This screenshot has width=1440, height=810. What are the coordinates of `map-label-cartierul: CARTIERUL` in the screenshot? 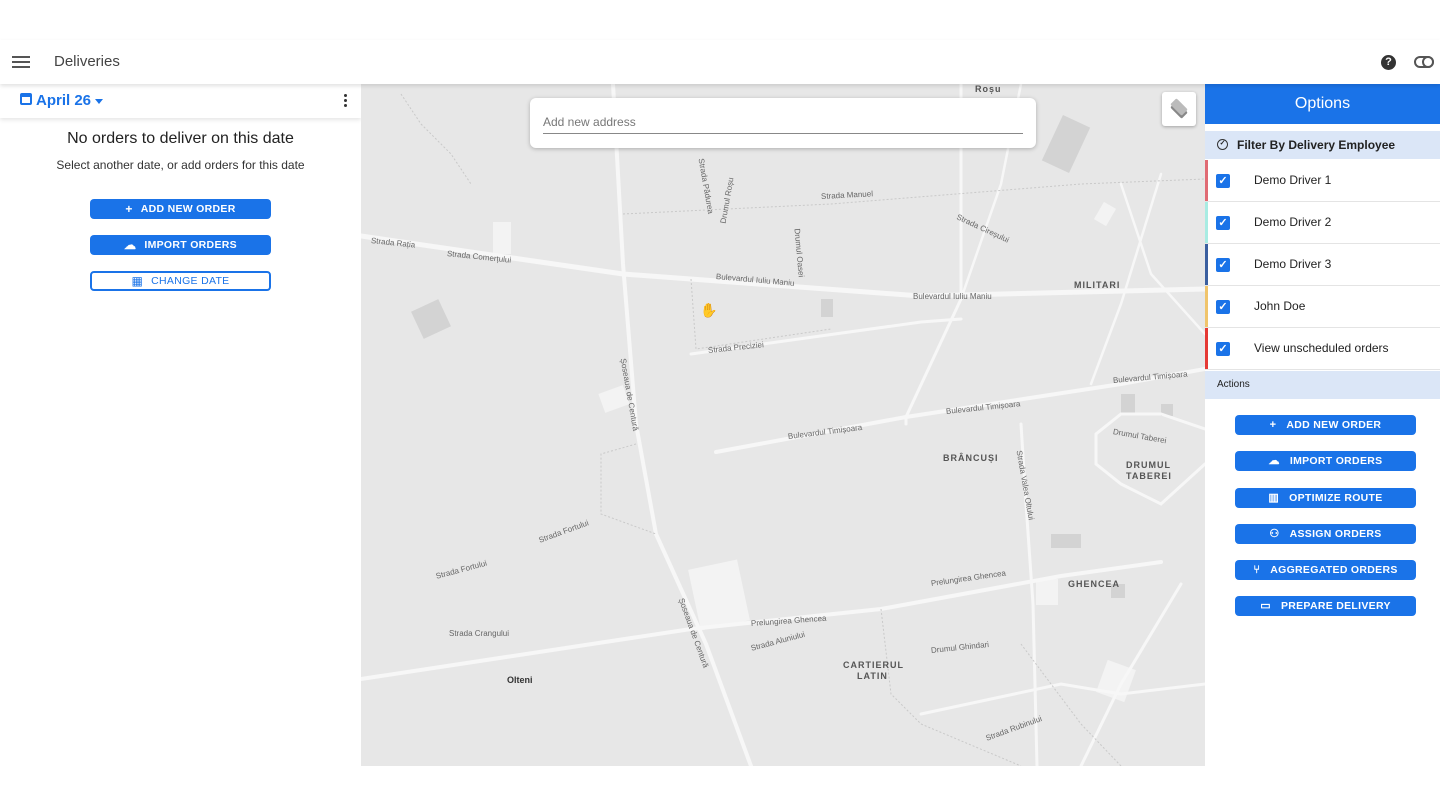 It's located at (873, 665).